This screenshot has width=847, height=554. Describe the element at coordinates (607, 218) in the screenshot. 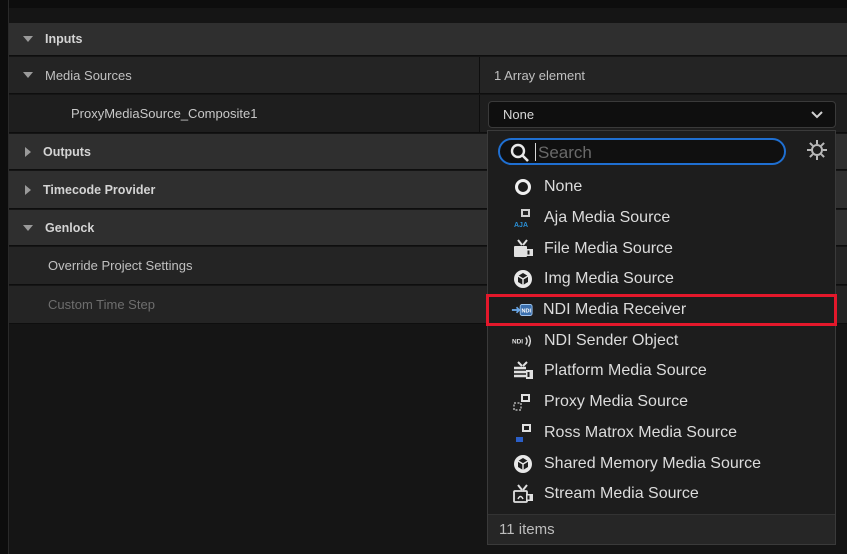

I see `option-label: Aja Media Source` at that location.